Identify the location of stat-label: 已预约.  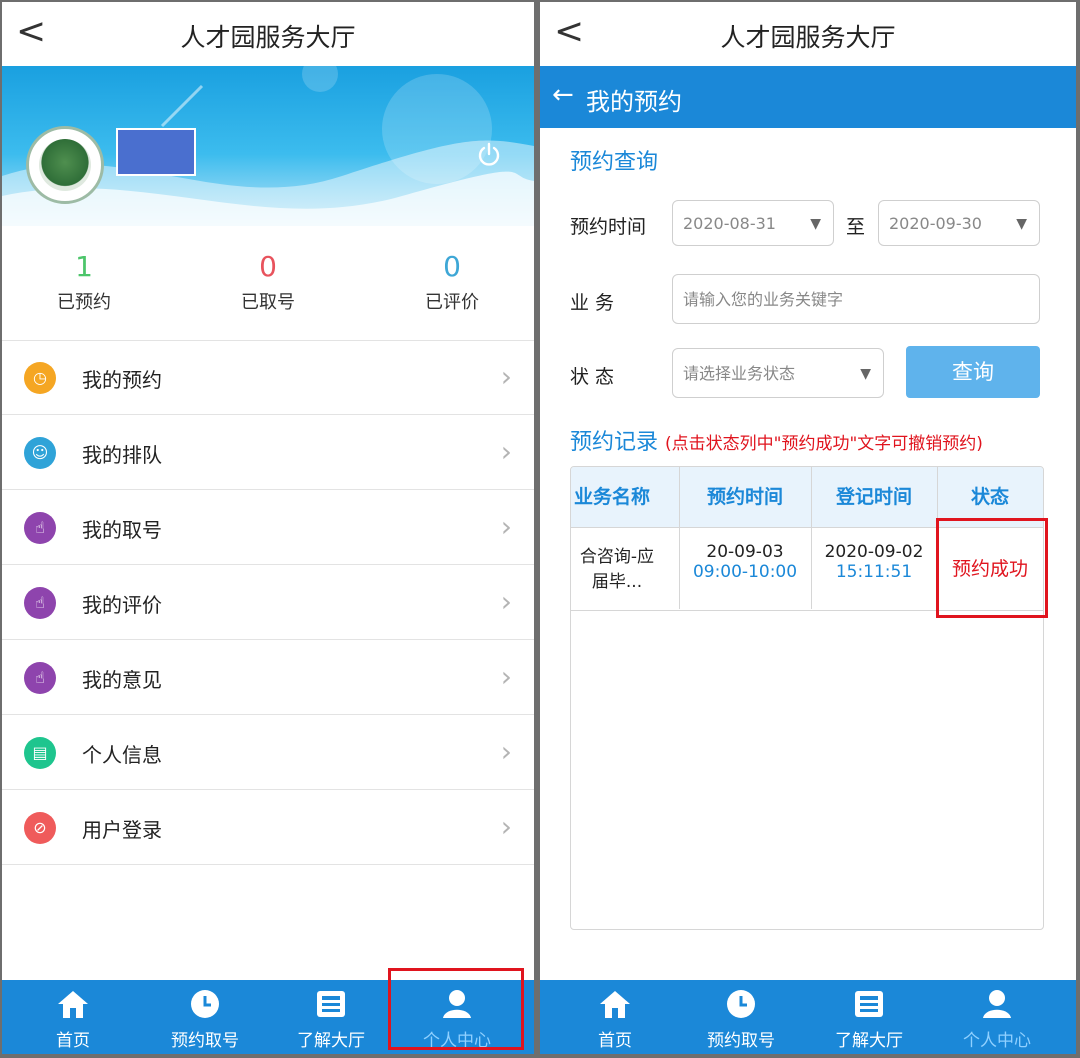
(84, 302).